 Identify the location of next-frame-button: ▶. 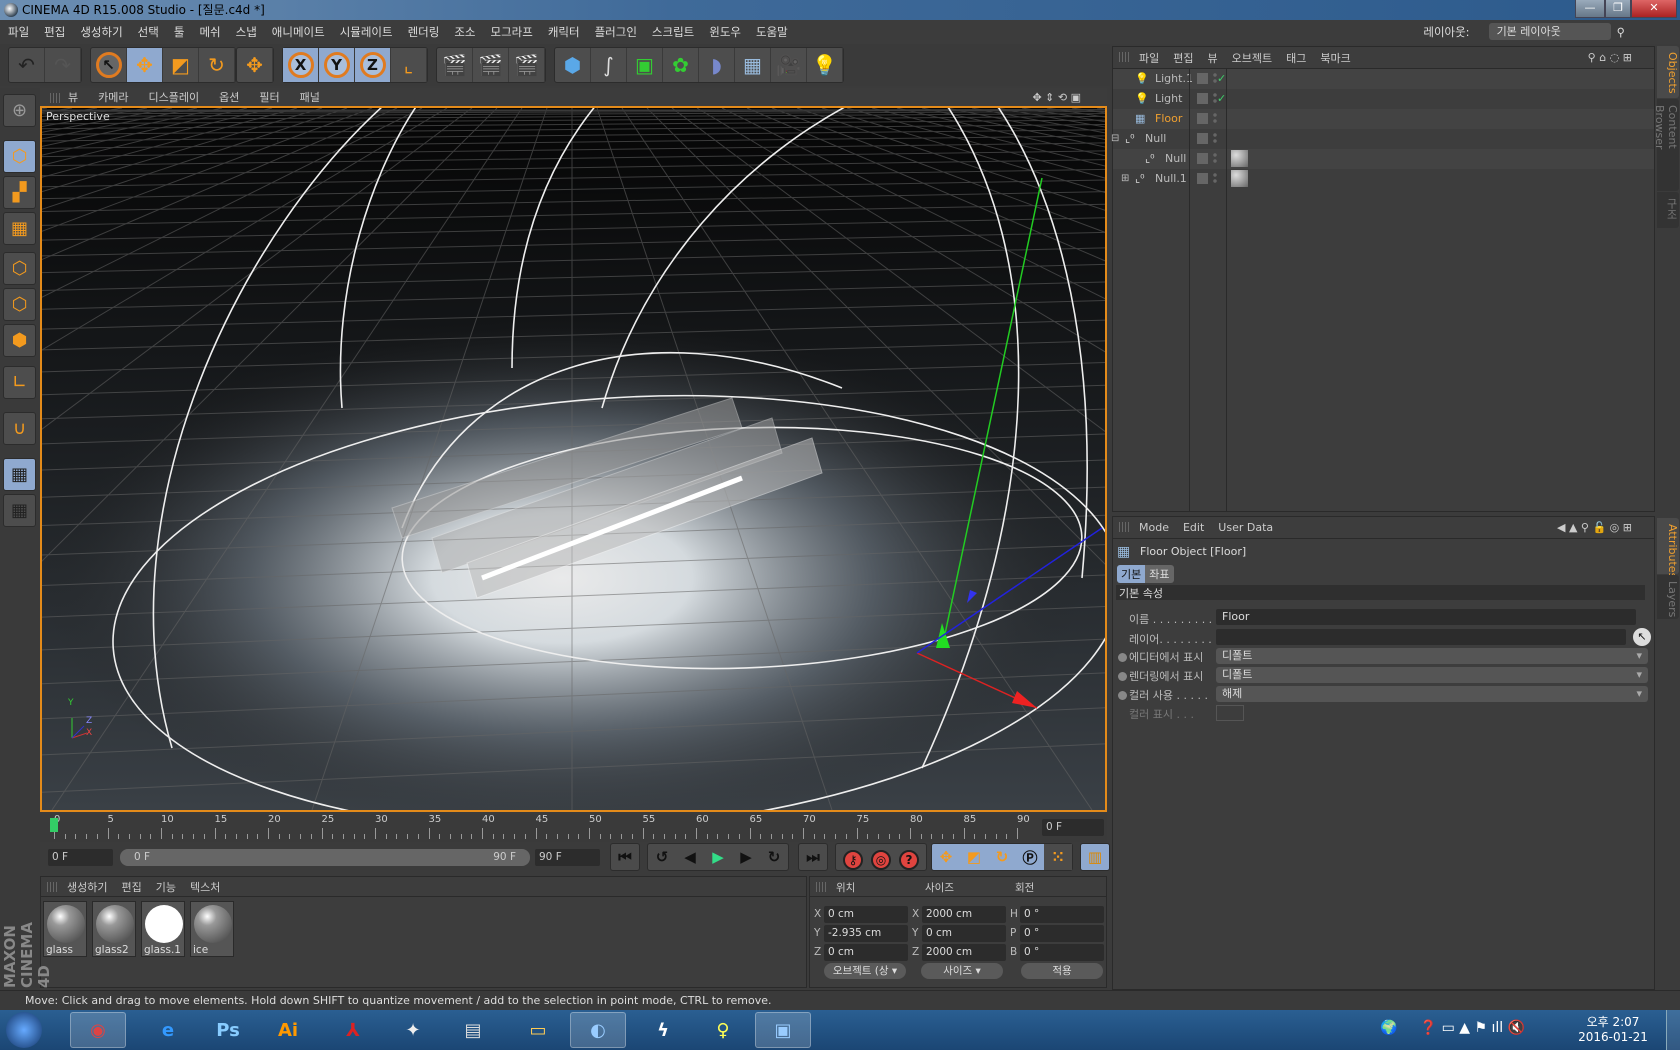
(746, 857).